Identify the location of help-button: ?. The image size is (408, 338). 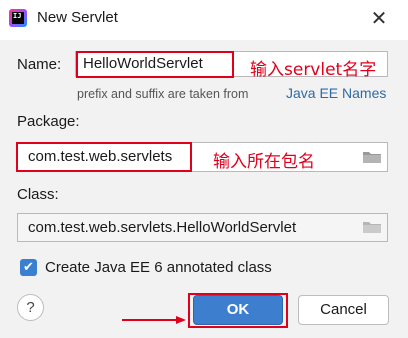
(30, 307).